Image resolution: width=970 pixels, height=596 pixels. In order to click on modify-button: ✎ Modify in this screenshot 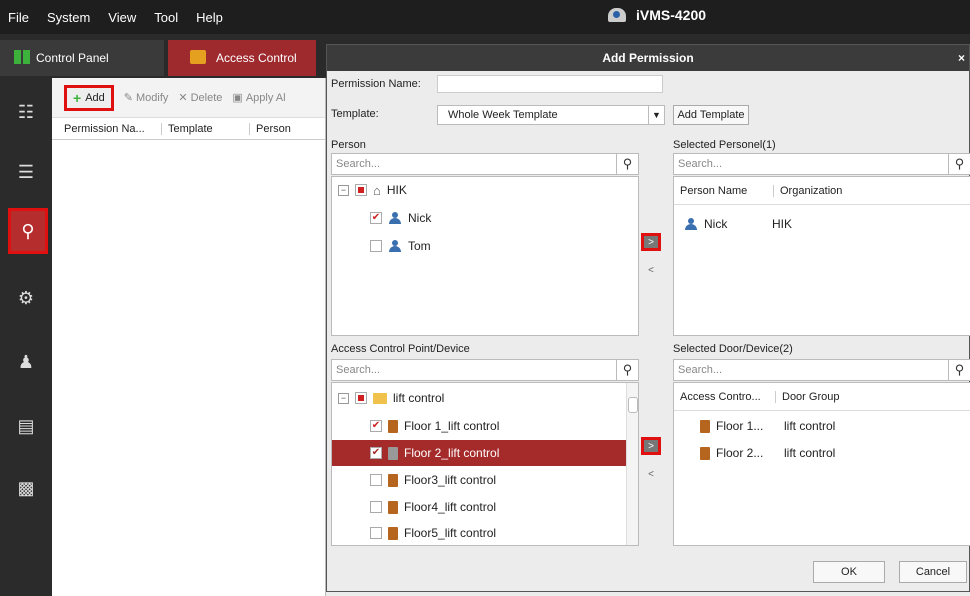, I will do `click(146, 98)`.